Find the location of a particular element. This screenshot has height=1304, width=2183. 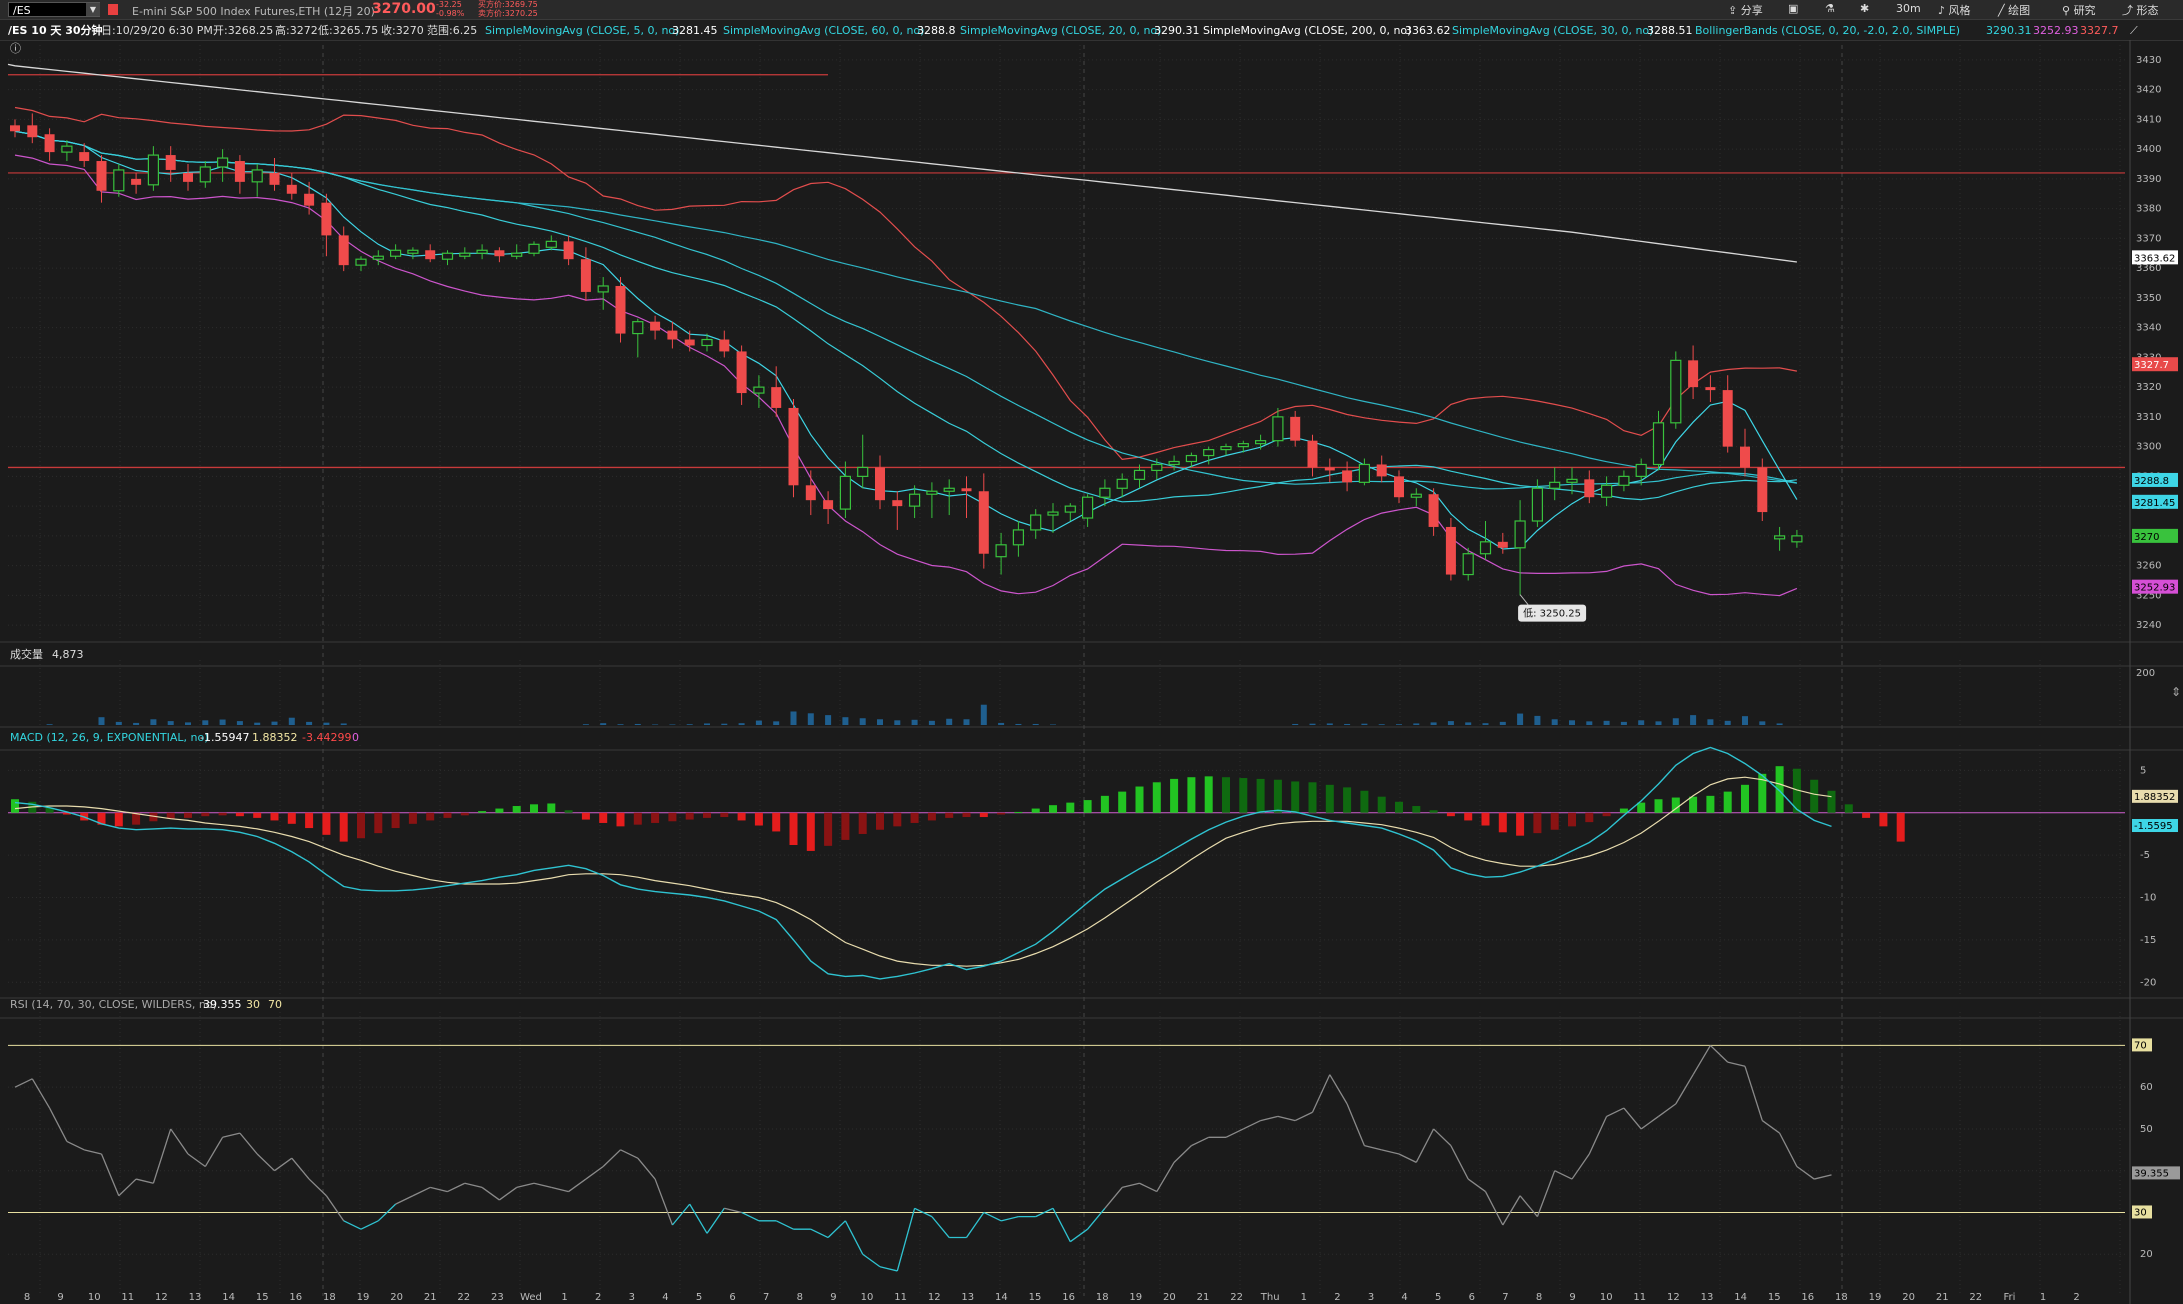

macd-axis-tick: -15 is located at coordinates (2148, 940).